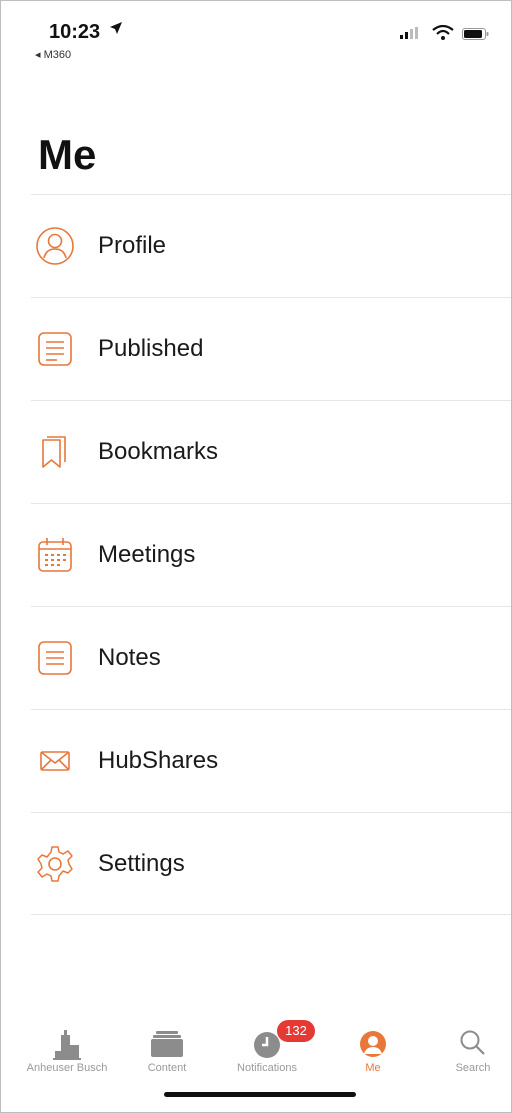 This screenshot has width=512, height=1113. What do you see at coordinates (256, 863) in the screenshot?
I see `menu-item-settings: Settings` at bounding box center [256, 863].